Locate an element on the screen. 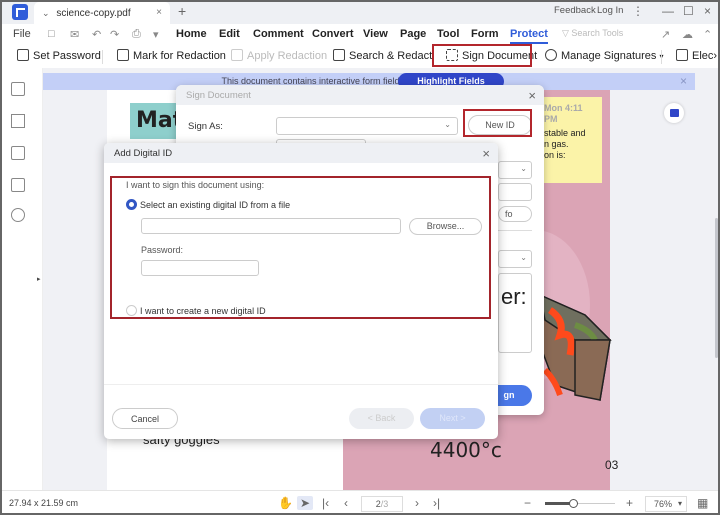 Image resolution: width=720 pixels, height=515 pixels. minimize-icon: — is located at coordinates (668, 11).